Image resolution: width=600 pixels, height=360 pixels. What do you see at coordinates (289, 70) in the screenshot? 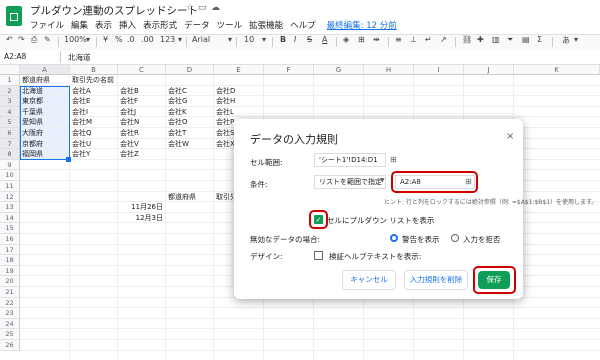
I see `column-header-f: F` at bounding box center [289, 70].